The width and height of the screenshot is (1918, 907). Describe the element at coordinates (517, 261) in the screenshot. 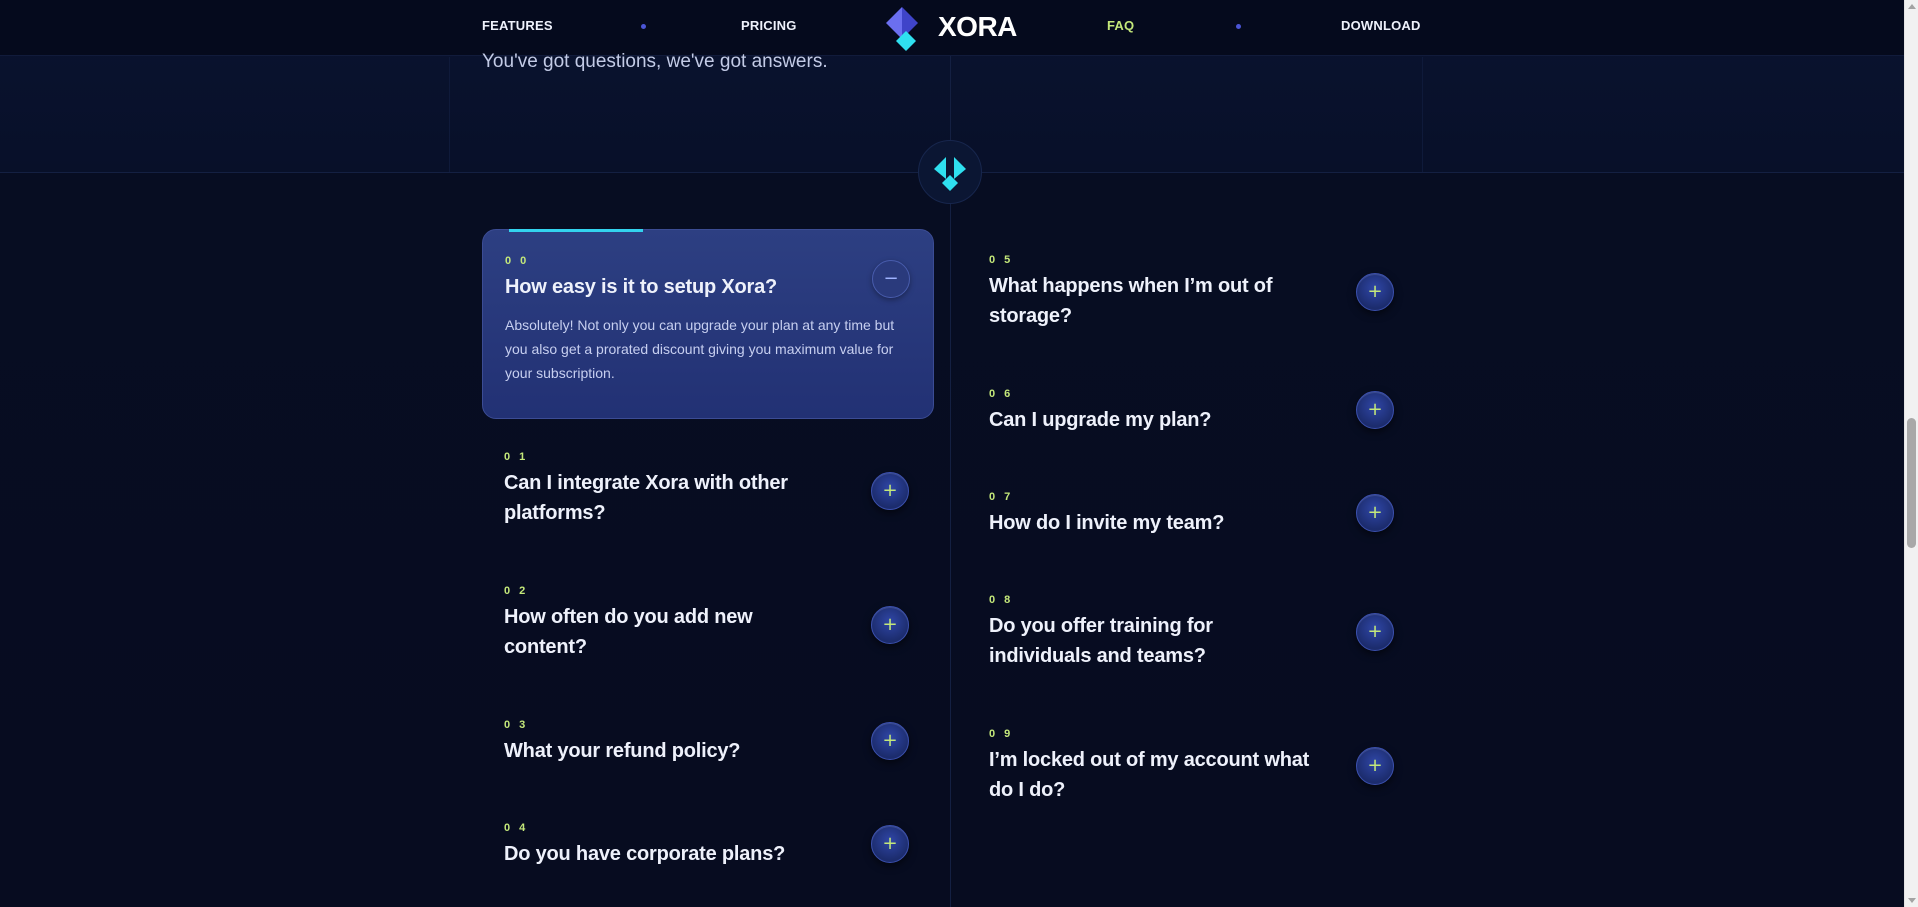

I see `faq-number: 0 0` at that location.